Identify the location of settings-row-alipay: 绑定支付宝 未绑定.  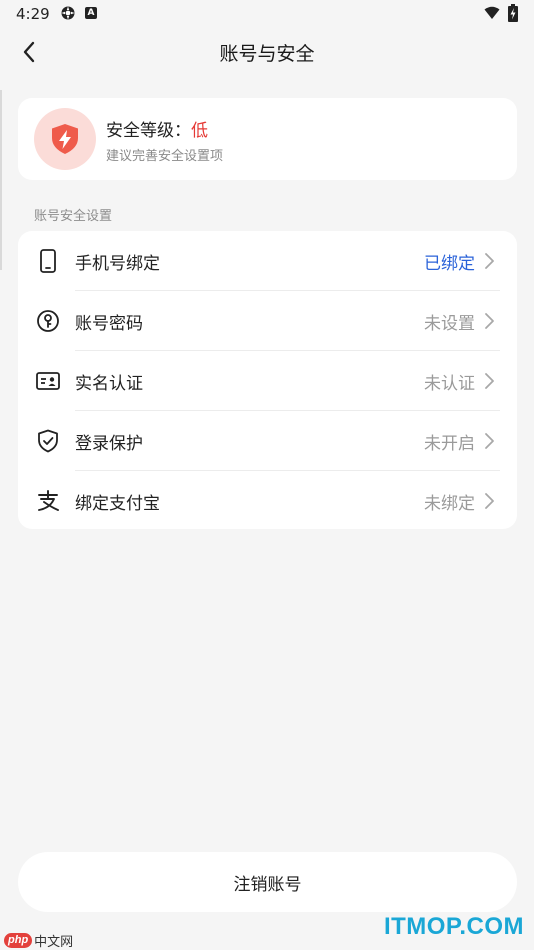
(267, 500).